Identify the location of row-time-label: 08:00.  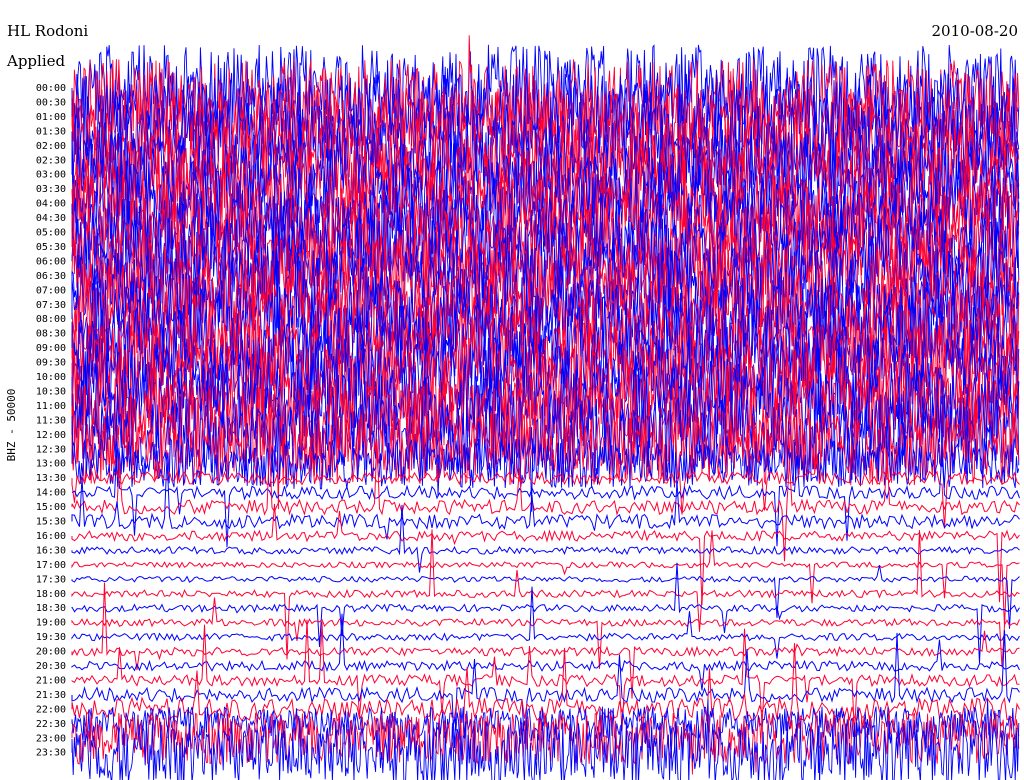
(51, 319).